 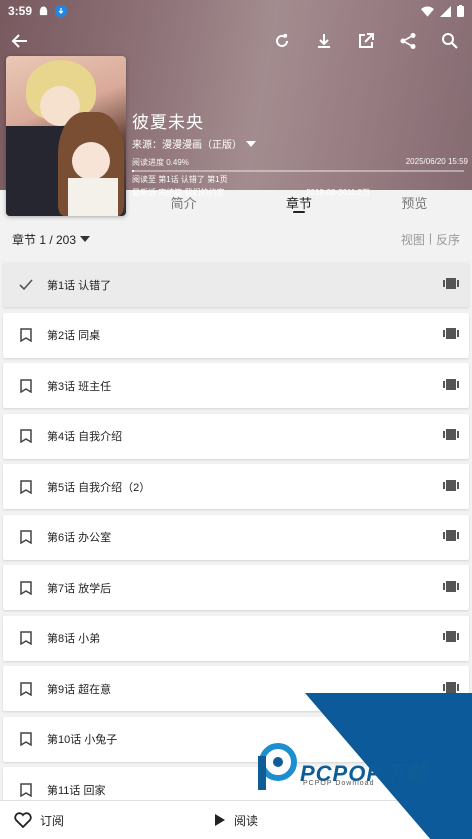 I want to click on source-selector: 来源：漫漫漫画（正版）, so click(x=300, y=143).